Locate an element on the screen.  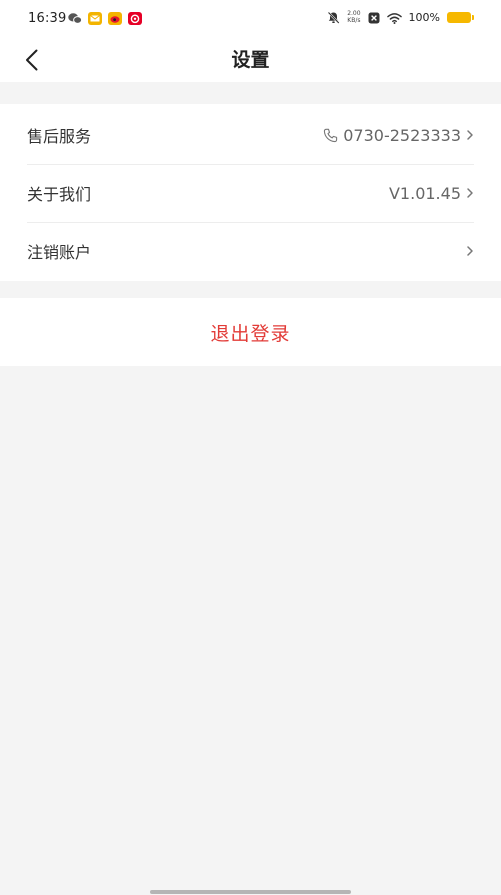
mute-bell-icon is located at coordinates (333, 17).